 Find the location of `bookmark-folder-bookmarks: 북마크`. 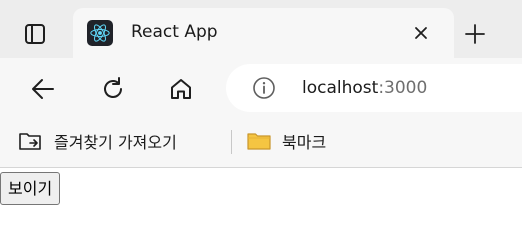

bookmark-folder-bookmarks: 북마크 is located at coordinates (286, 141).